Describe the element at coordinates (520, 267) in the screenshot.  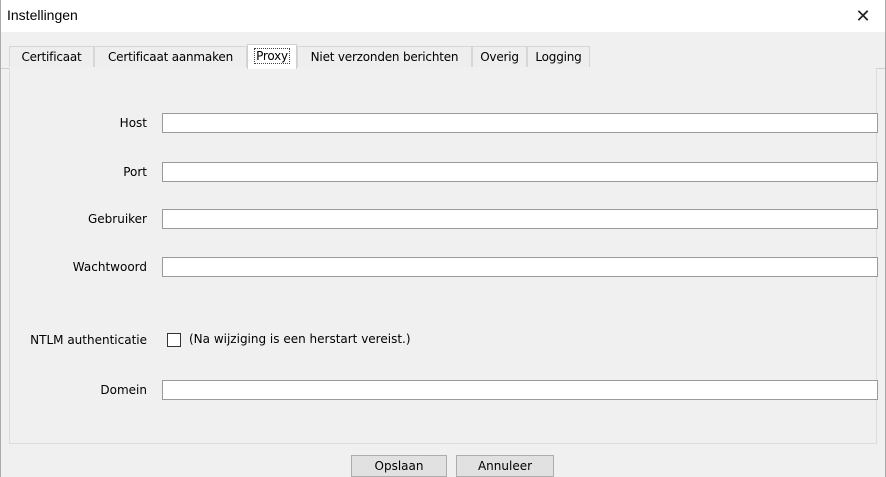
I see `password-input` at that location.